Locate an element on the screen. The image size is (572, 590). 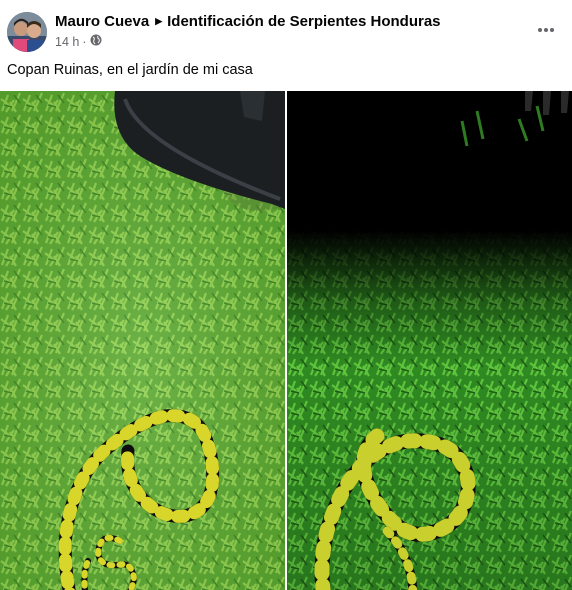
avatar-photo is located at coordinates (27, 32).